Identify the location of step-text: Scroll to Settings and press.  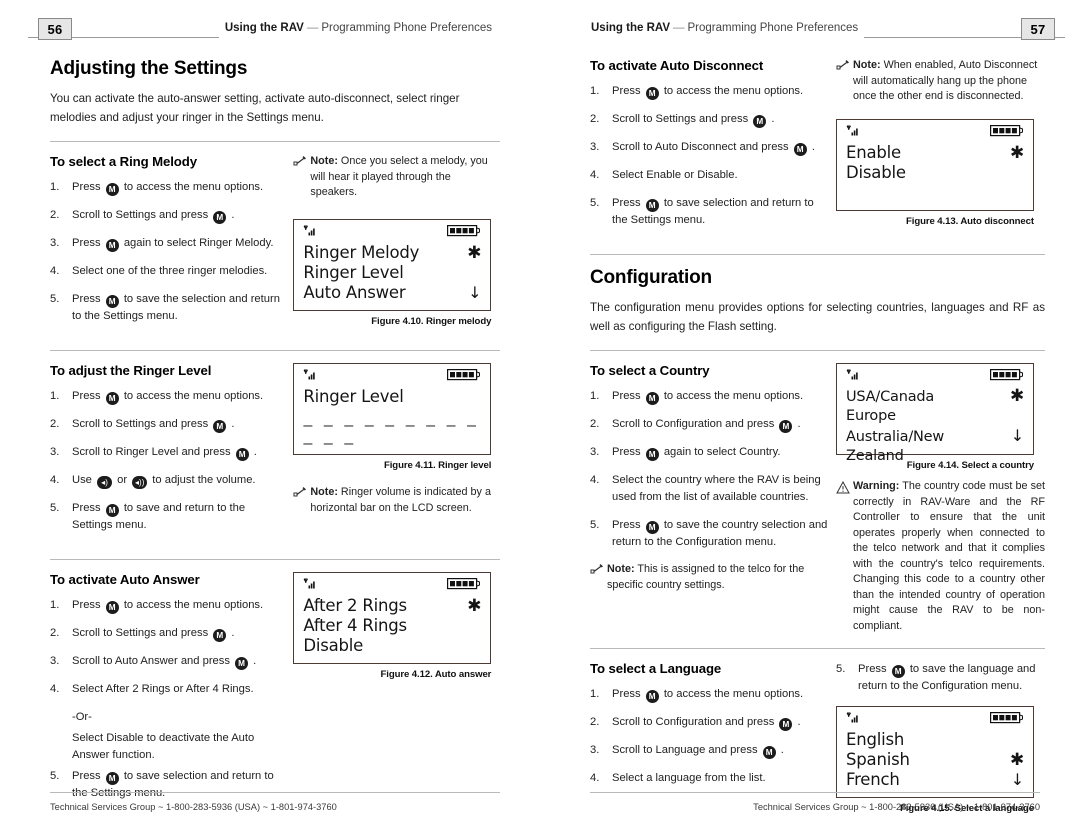
(142, 215).